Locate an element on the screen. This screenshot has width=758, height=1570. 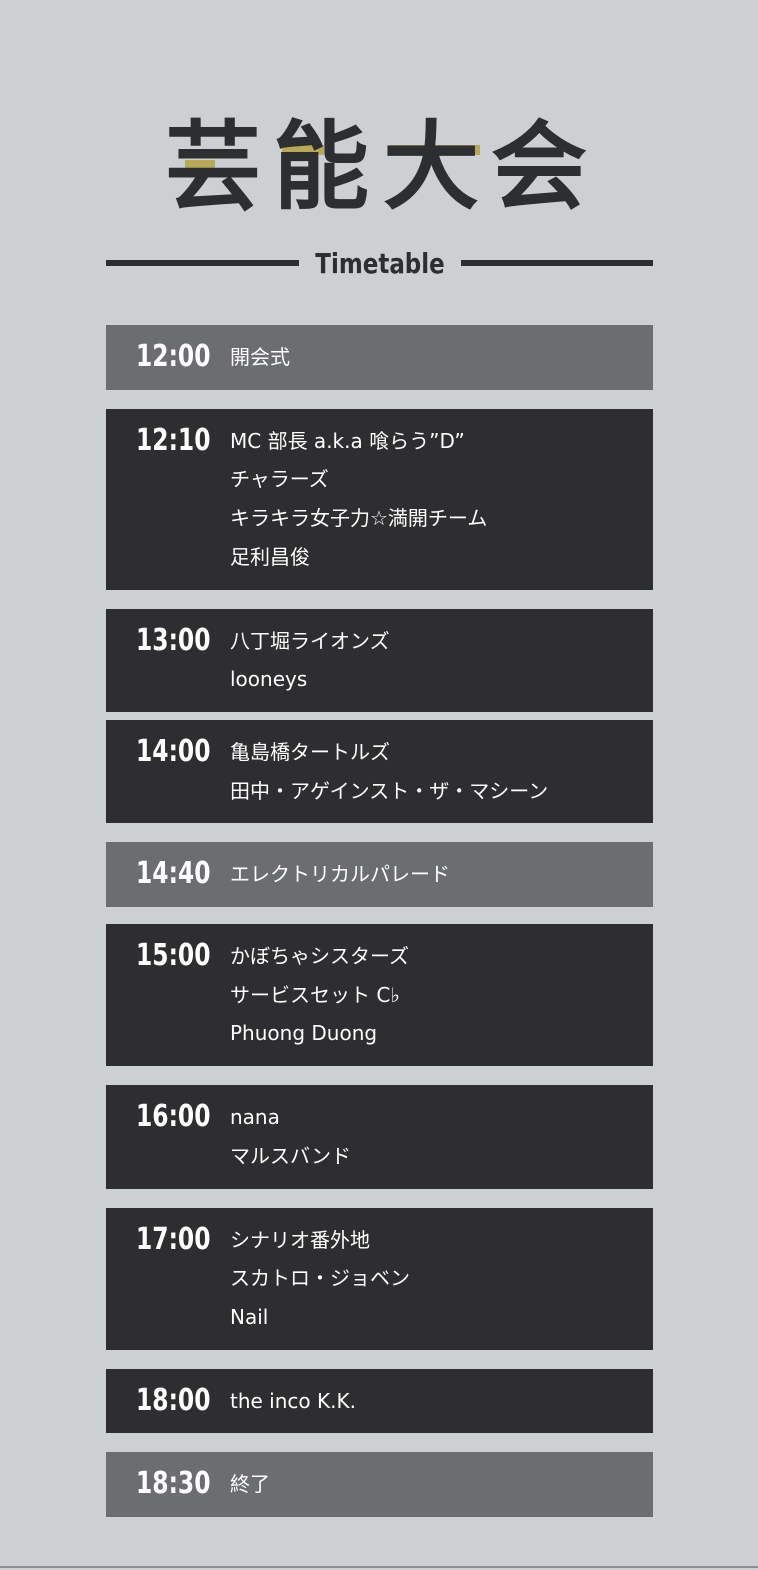
act-list: nana マルスバンド is located at coordinates (441, 1136).